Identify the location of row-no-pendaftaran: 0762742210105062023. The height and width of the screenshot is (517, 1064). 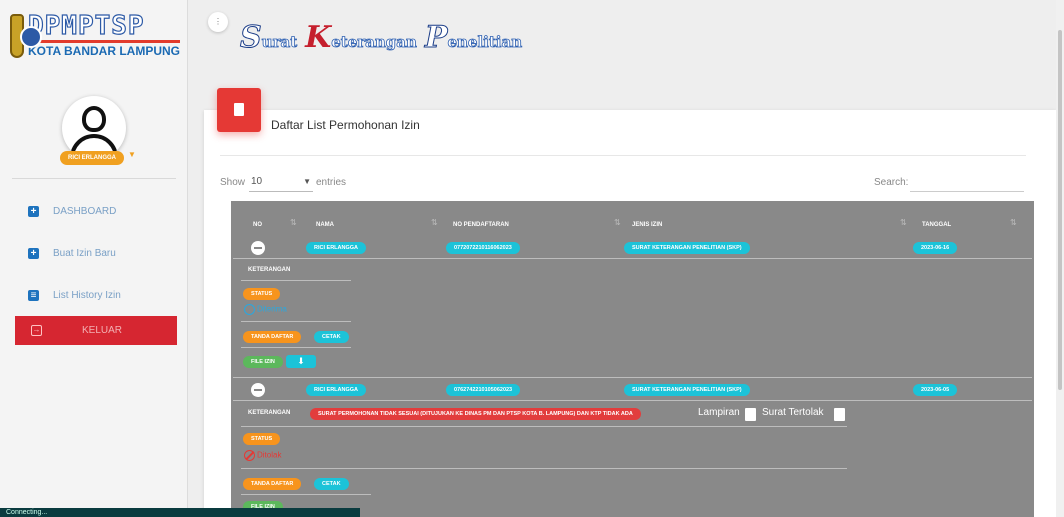
(483, 390).